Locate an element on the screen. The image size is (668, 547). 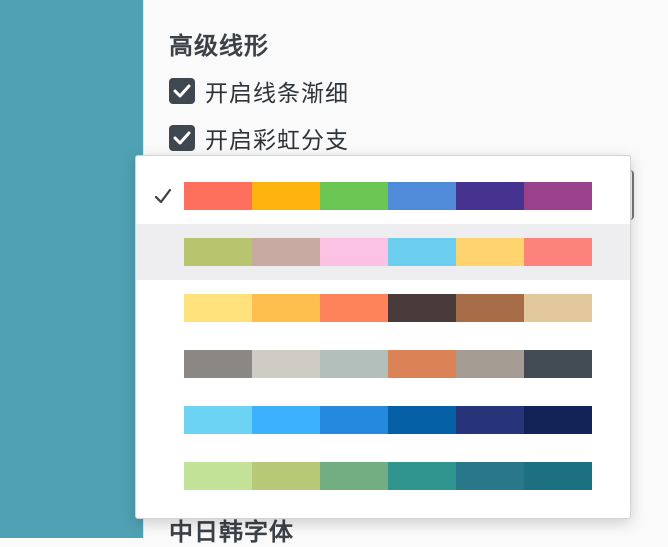
checkbox-tapered-lines is located at coordinates (182, 91).